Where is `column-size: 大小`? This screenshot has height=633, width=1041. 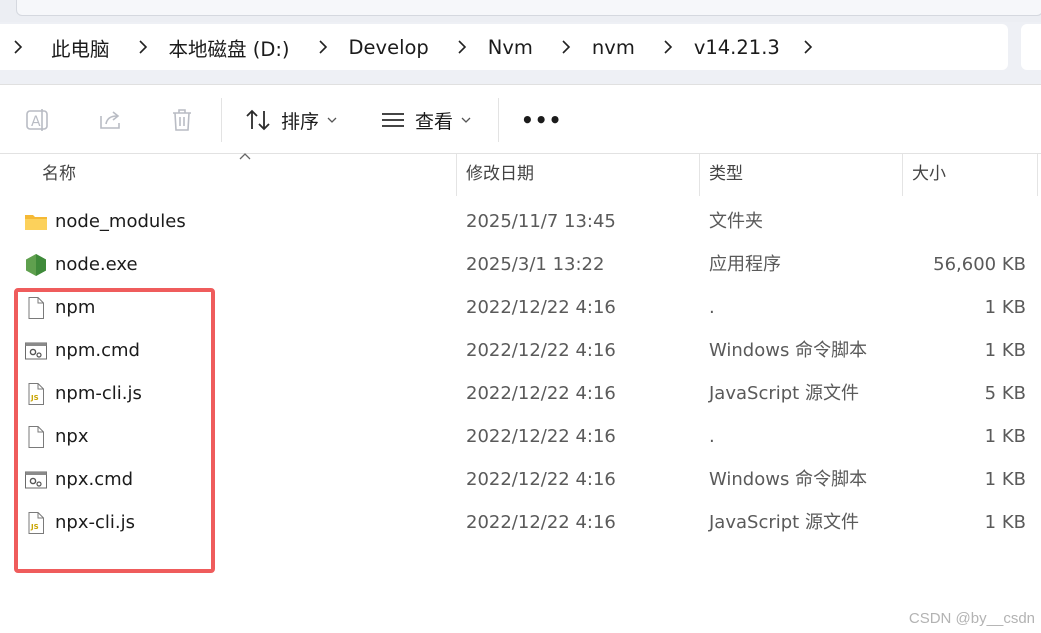 column-size: 大小 is located at coordinates (969, 175).